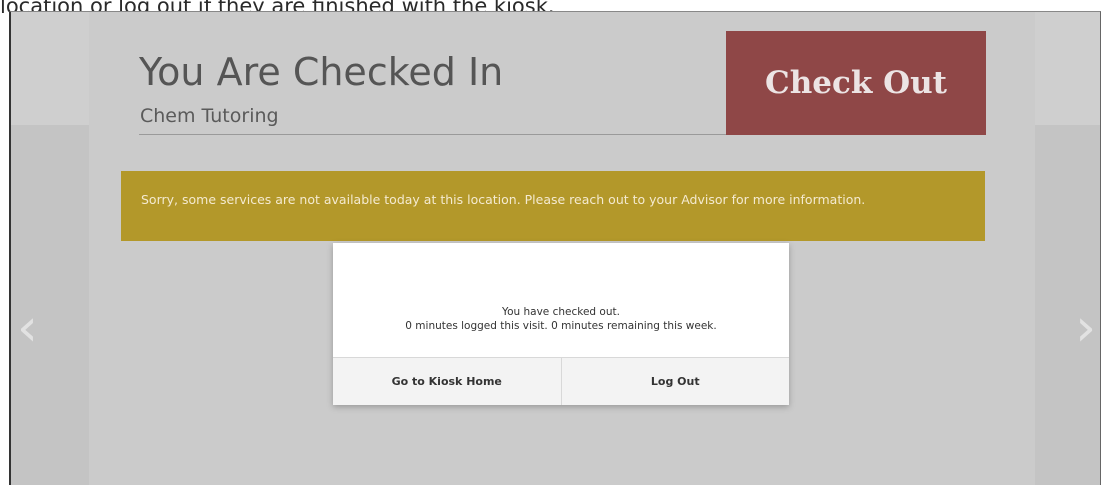 This screenshot has height=485, width=1103. I want to click on chevron-right-icon: ›, so click(1085, 328).